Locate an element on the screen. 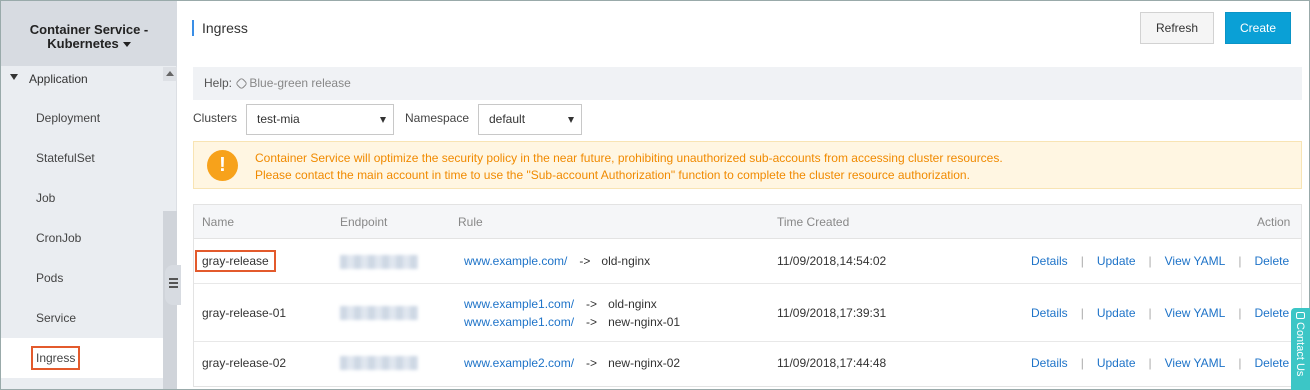 The width and height of the screenshot is (1310, 390). product-title-line1: Container Service - is located at coordinates (89, 29).